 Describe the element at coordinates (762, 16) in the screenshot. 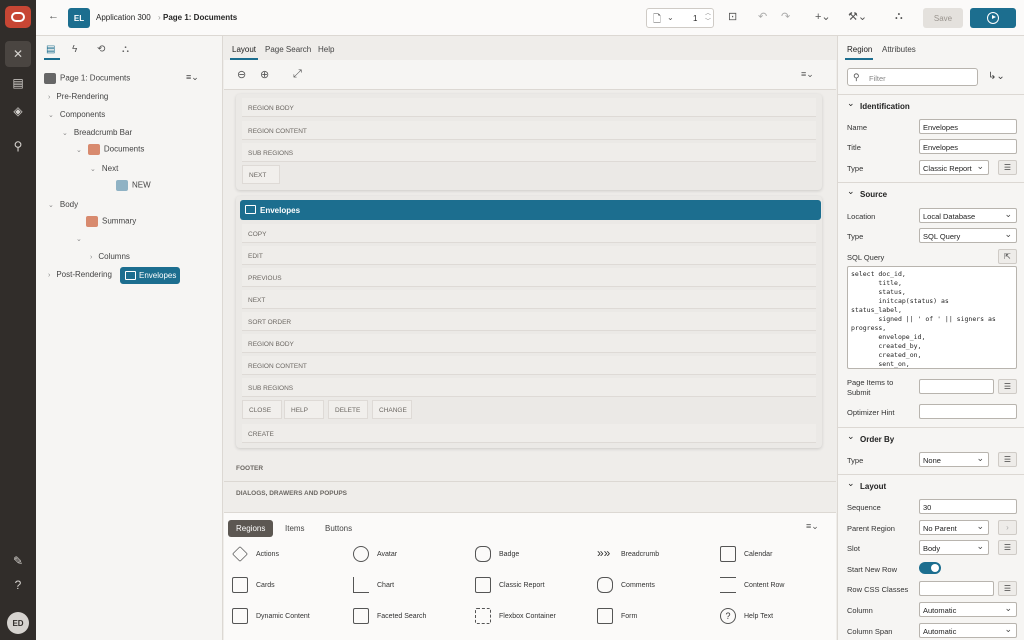

I see `undo-icon: ↶` at that location.